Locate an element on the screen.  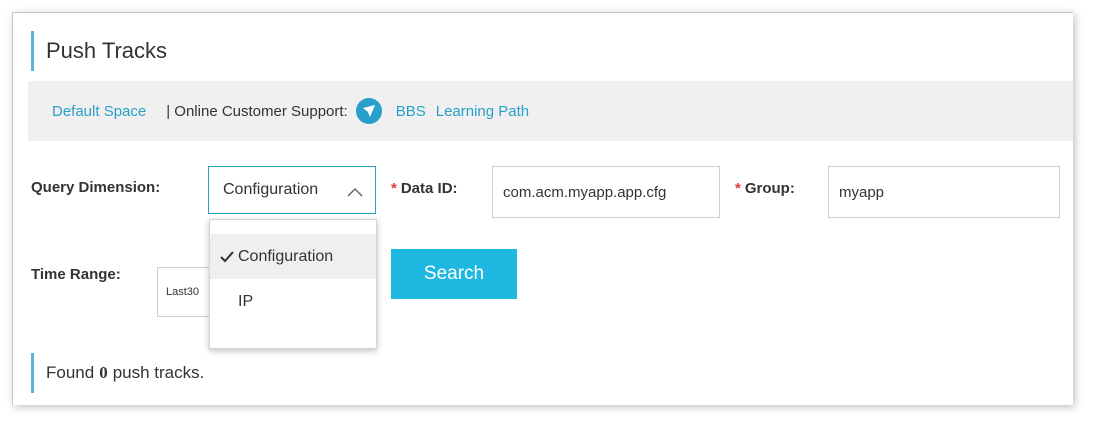
group-label: * Group: is located at coordinates (765, 188).